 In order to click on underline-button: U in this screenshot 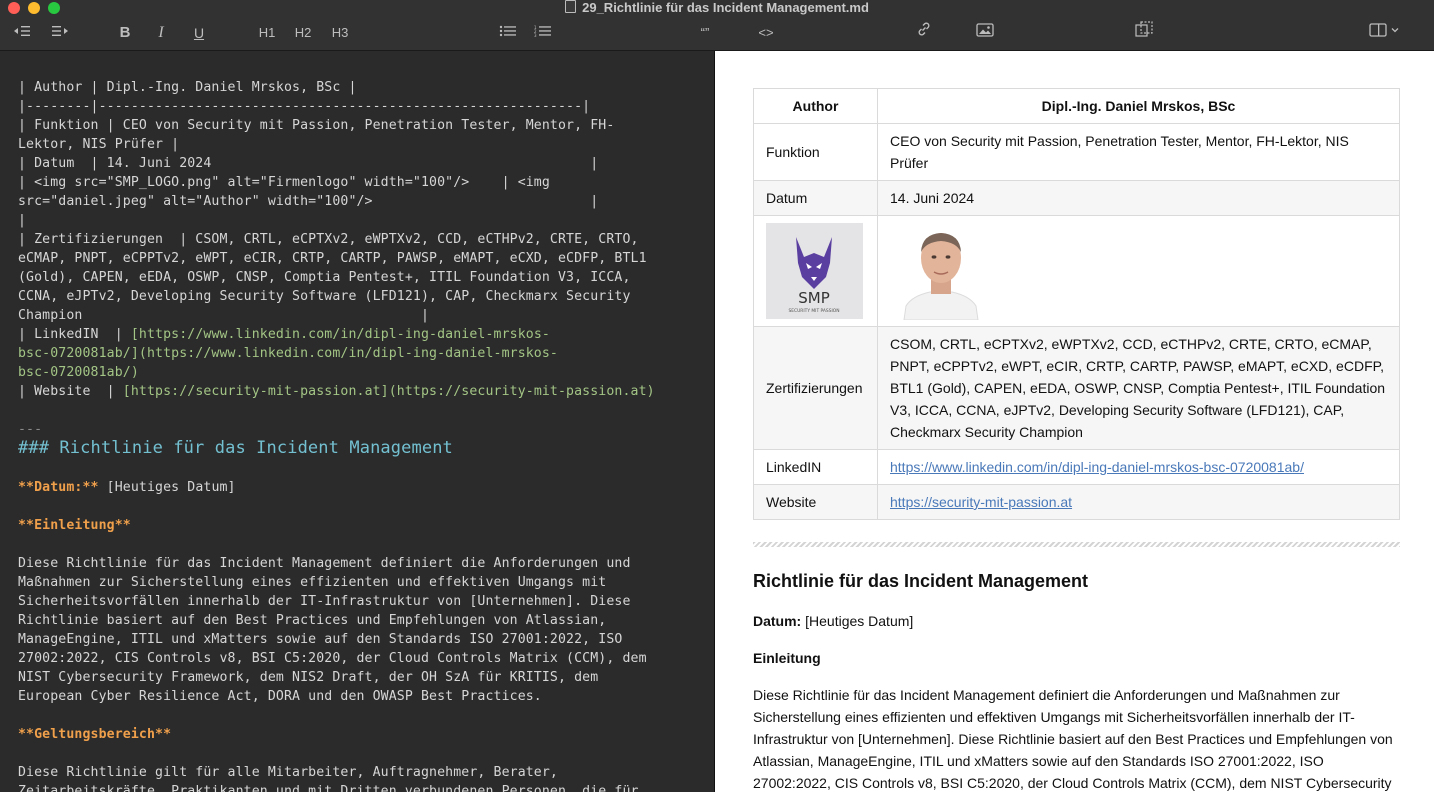, I will do `click(199, 33)`.